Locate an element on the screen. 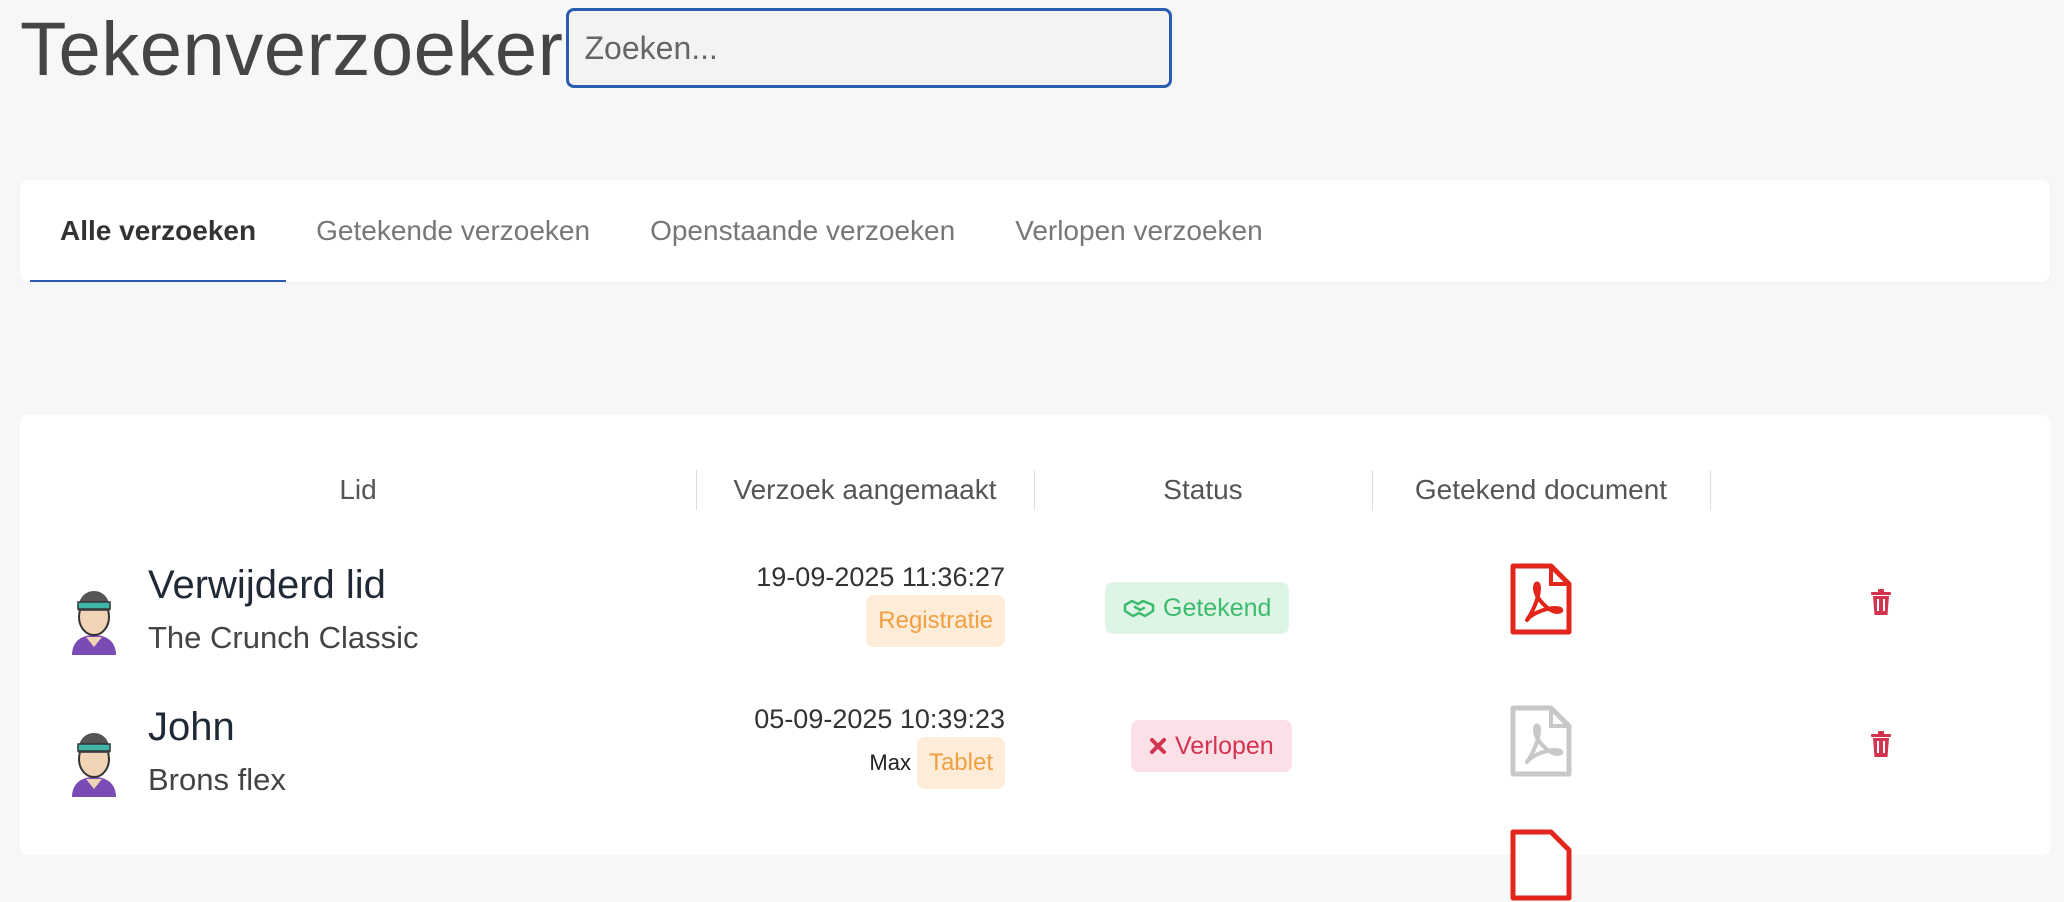 Image resolution: width=2064 pixels, height=902 pixels. member-plan: The Crunch Classic is located at coordinates (283, 637).